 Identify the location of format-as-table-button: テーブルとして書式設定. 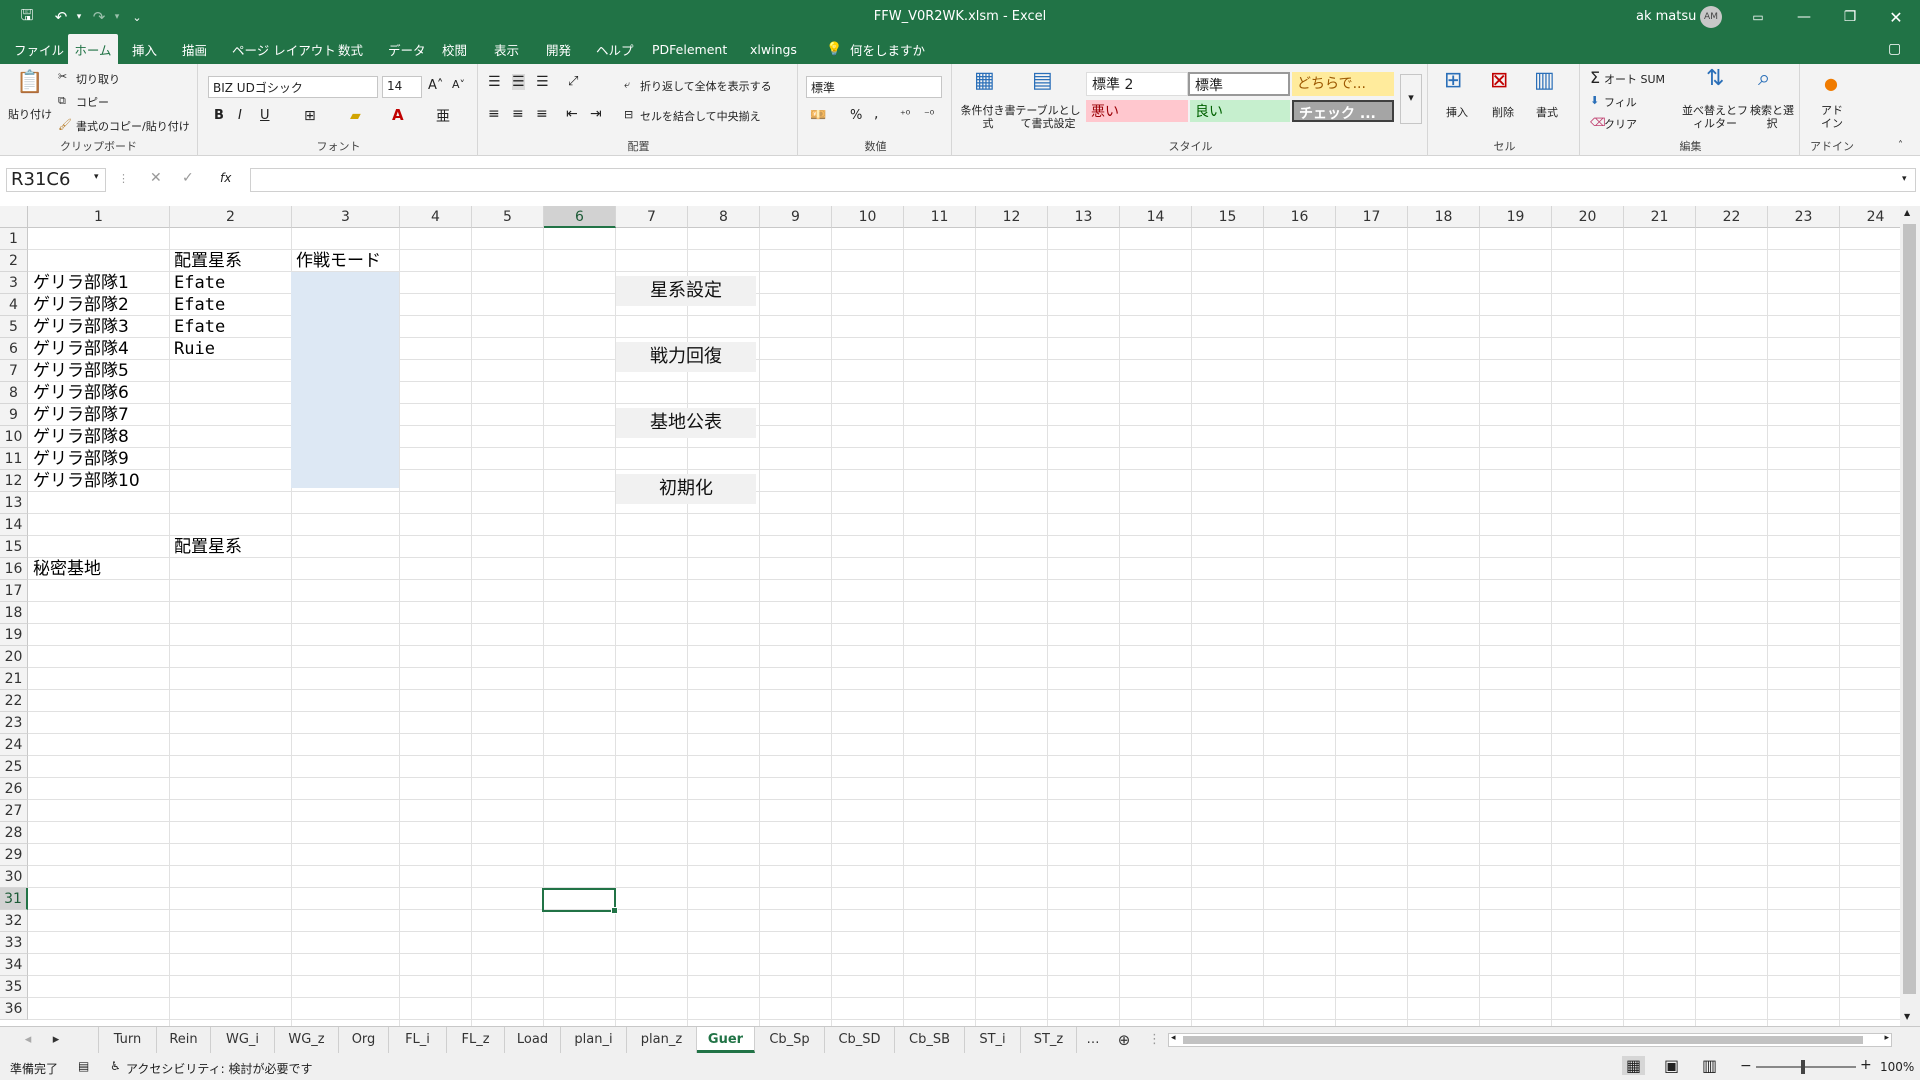
(1048, 117).